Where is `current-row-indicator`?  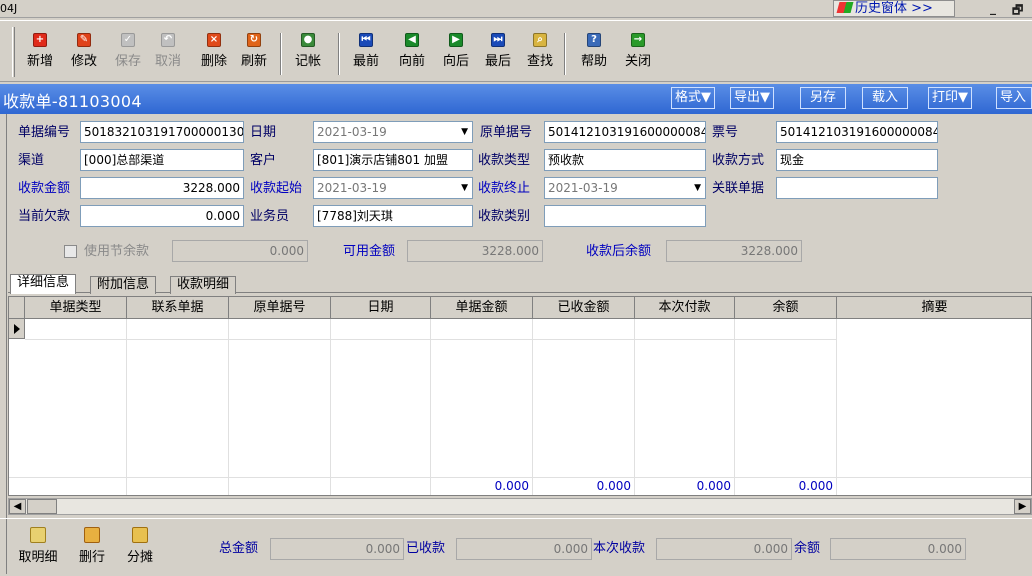 current-row-indicator is located at coordinates (17, 329).